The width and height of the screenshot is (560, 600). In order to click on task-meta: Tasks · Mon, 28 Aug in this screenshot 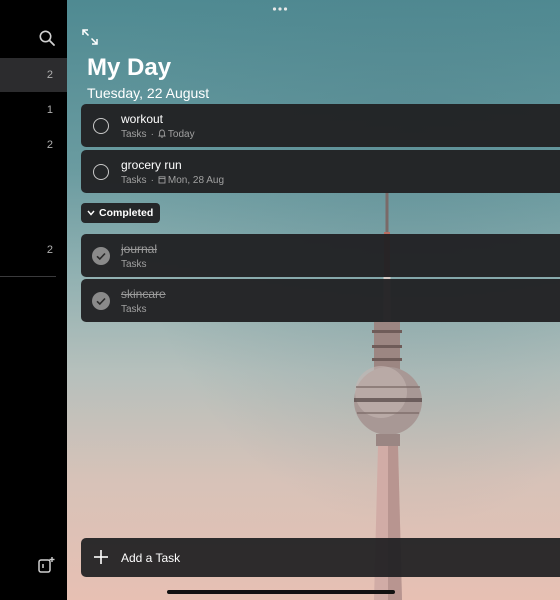, I will do `click(172, 180)`.